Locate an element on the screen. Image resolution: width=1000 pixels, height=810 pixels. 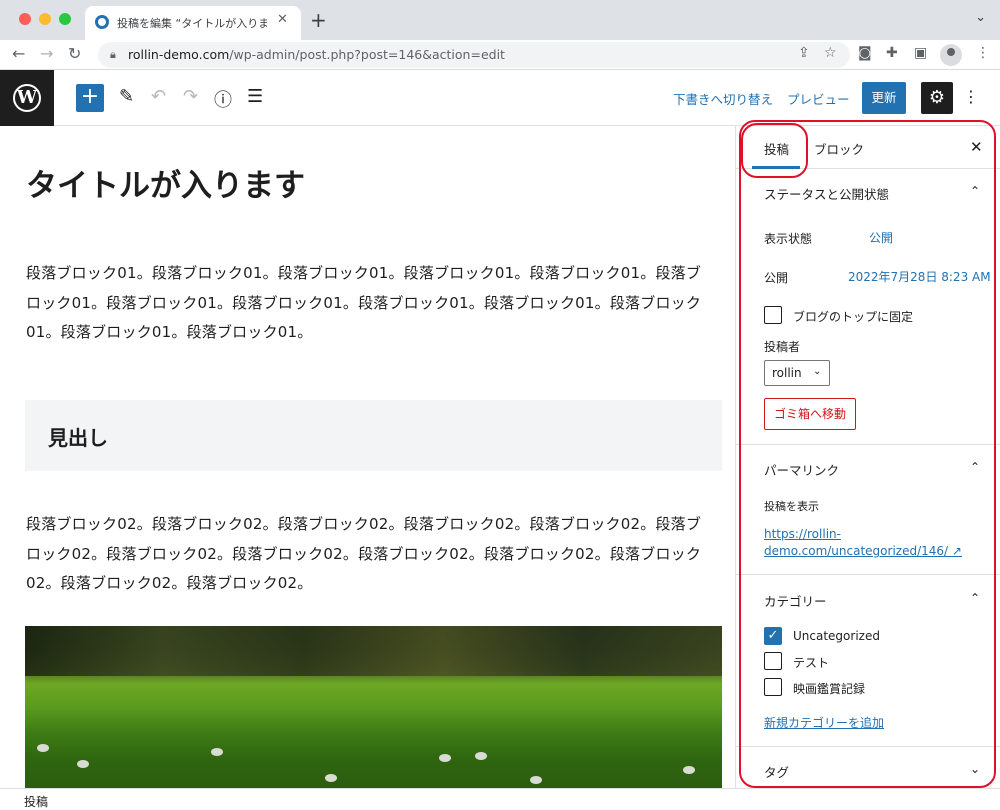
wordpress-logo-button: W is located at coordinates (27, 98).